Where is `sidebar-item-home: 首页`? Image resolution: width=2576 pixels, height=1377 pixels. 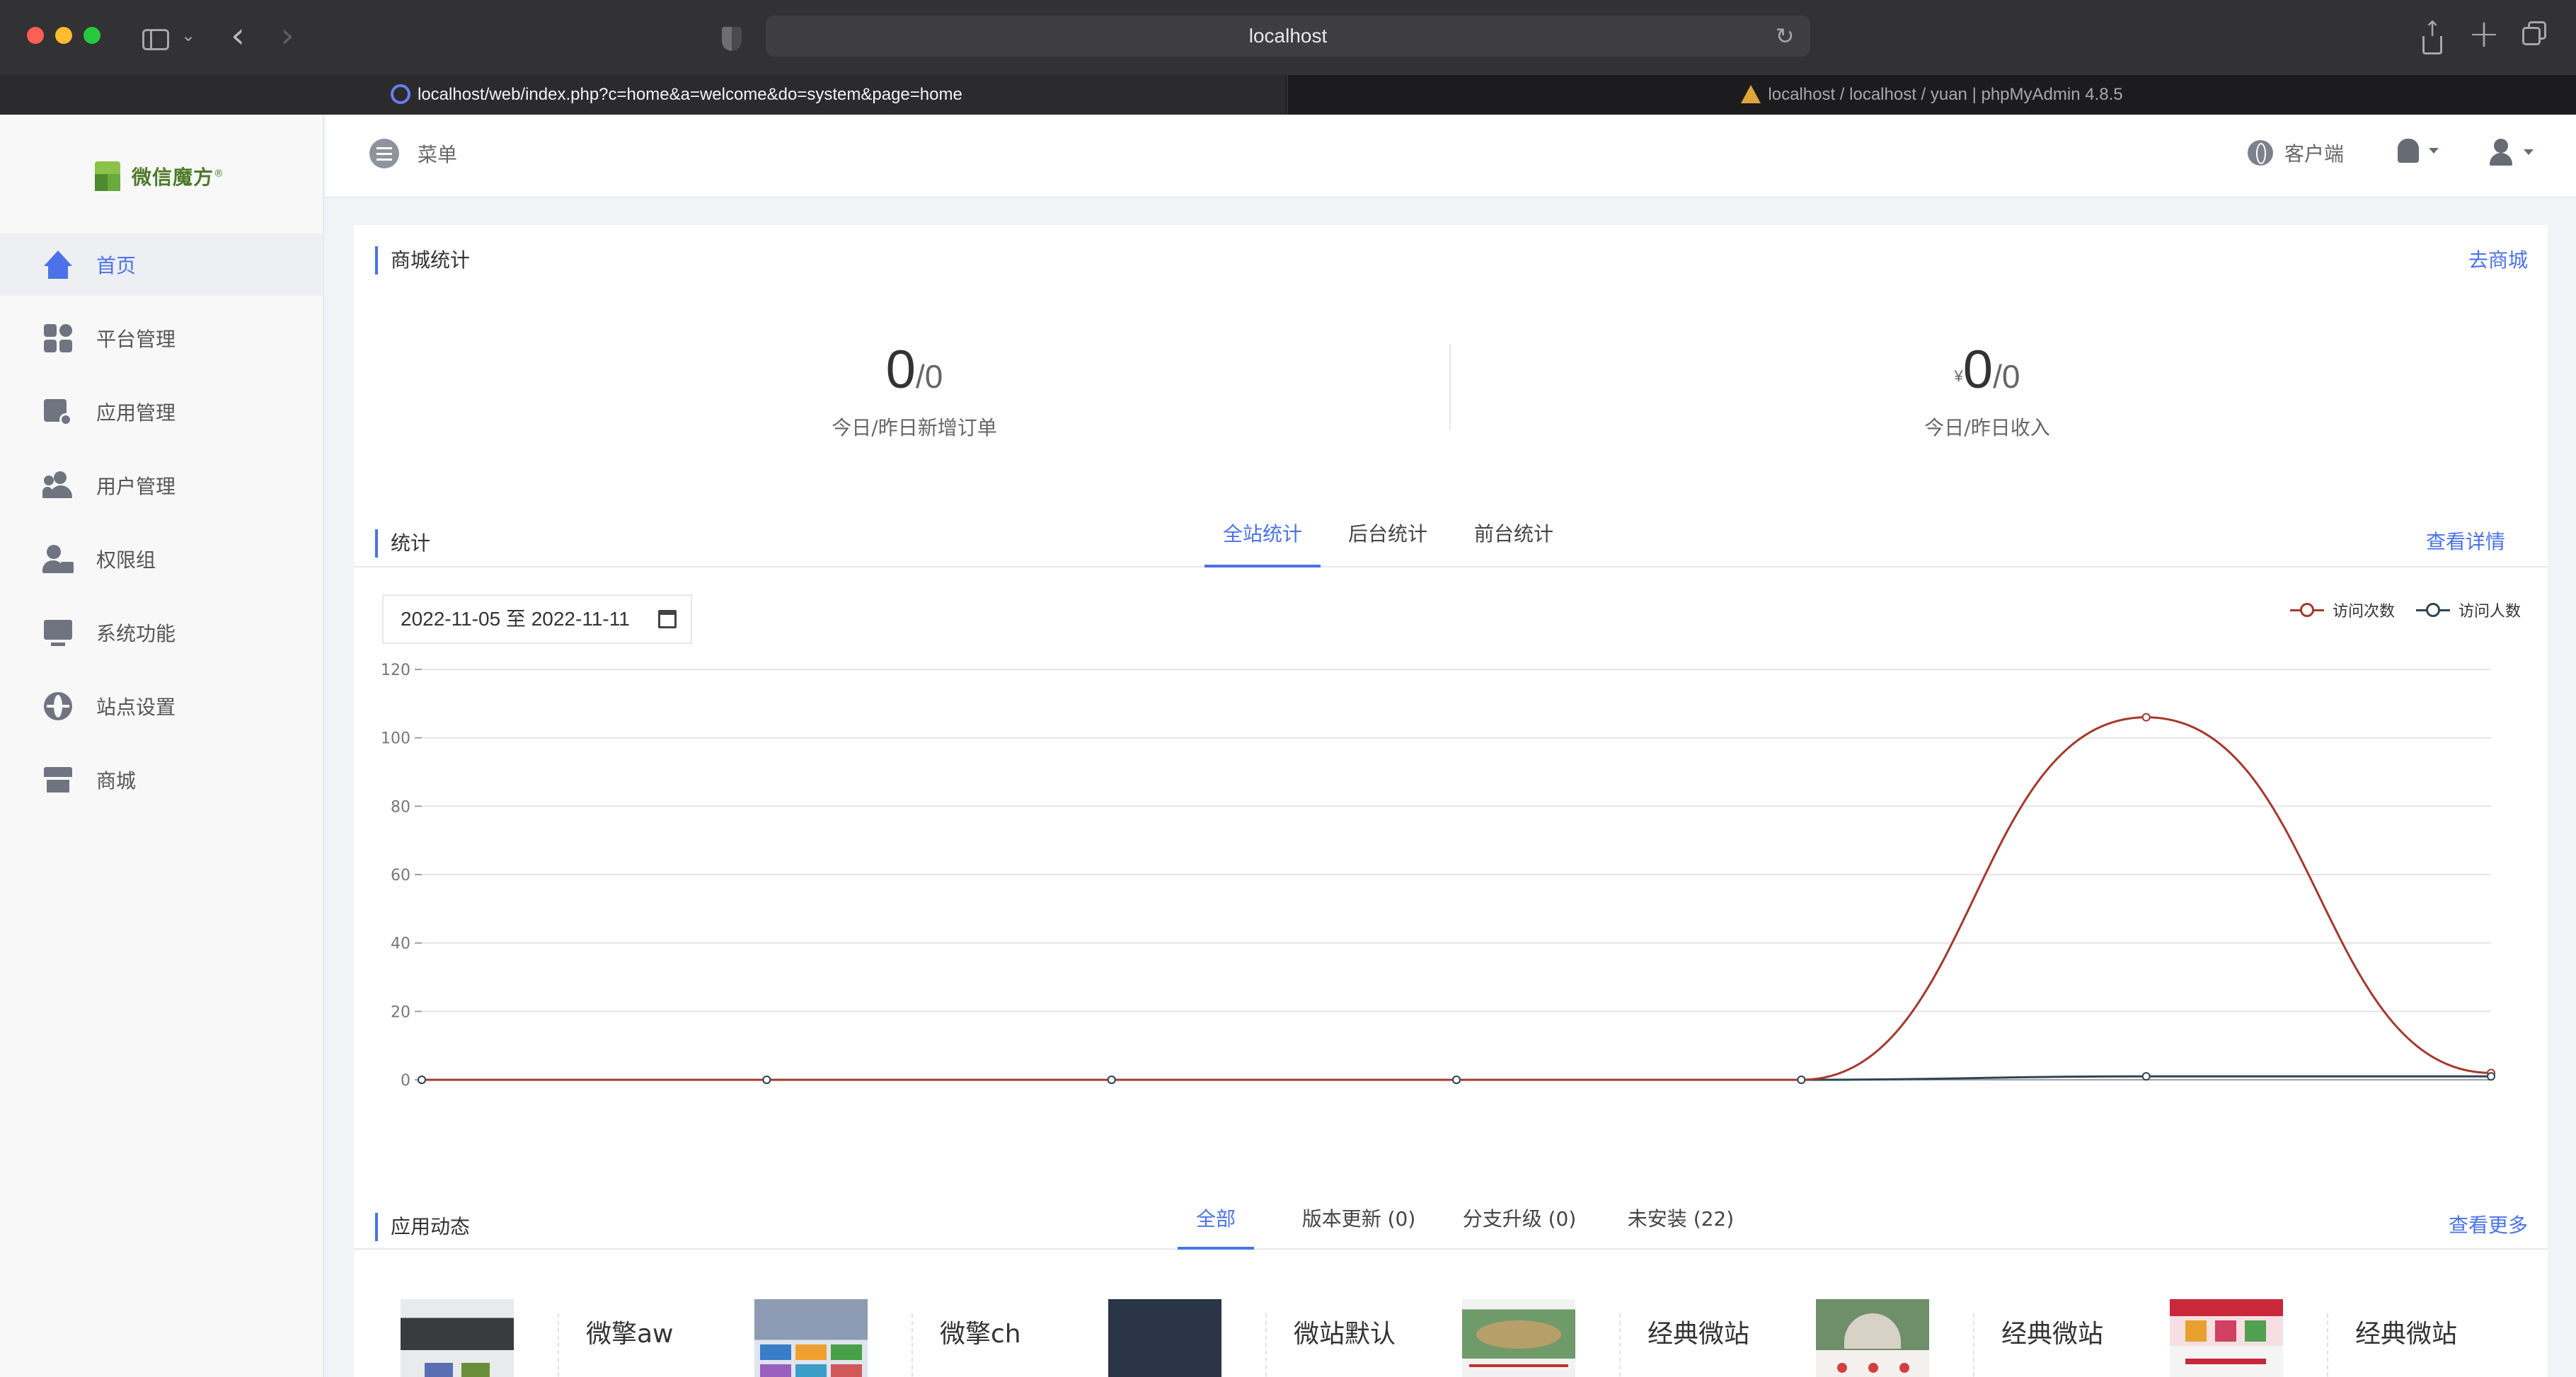
sidebar-item-home: 首页 is located at coordinates (161, 265).